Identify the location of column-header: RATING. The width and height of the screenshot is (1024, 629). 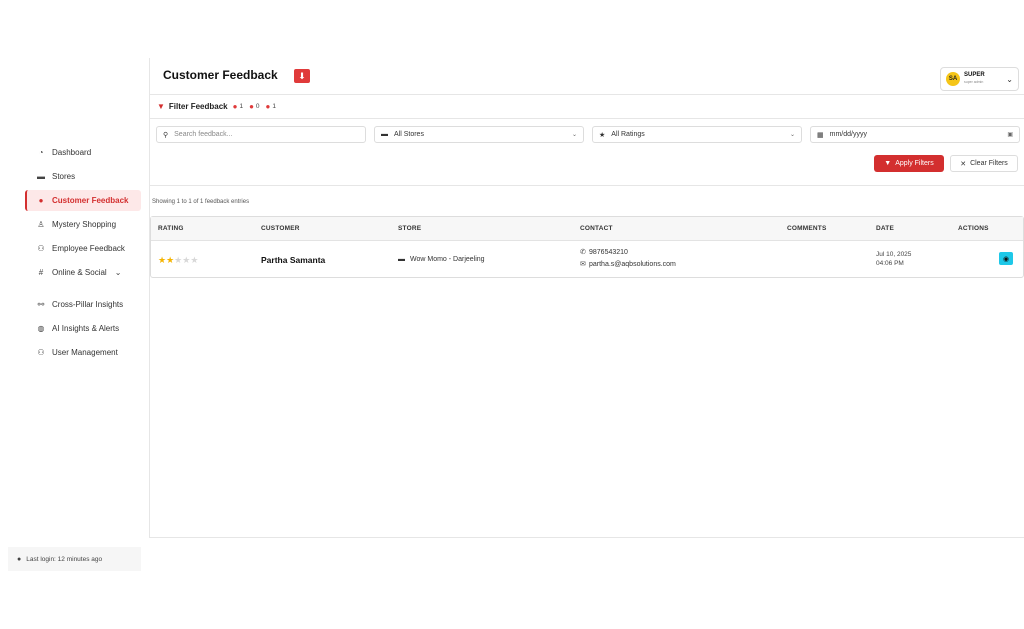
(171, 228).